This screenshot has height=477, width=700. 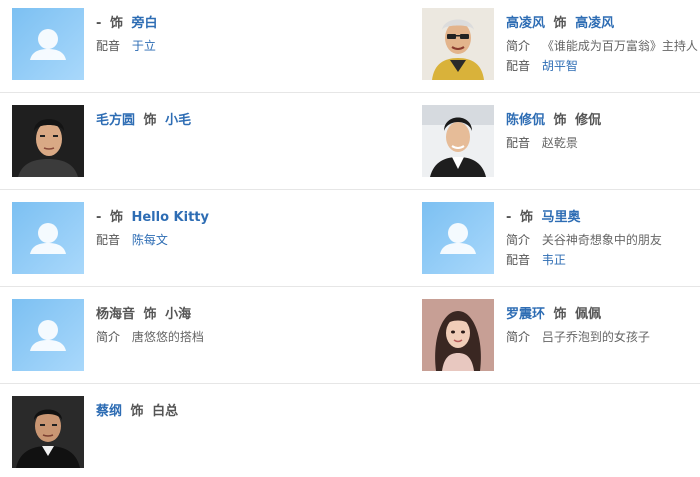 I want to click on cast-card: - 饰 旁白 配音 于立, so click(x=157, y=48).